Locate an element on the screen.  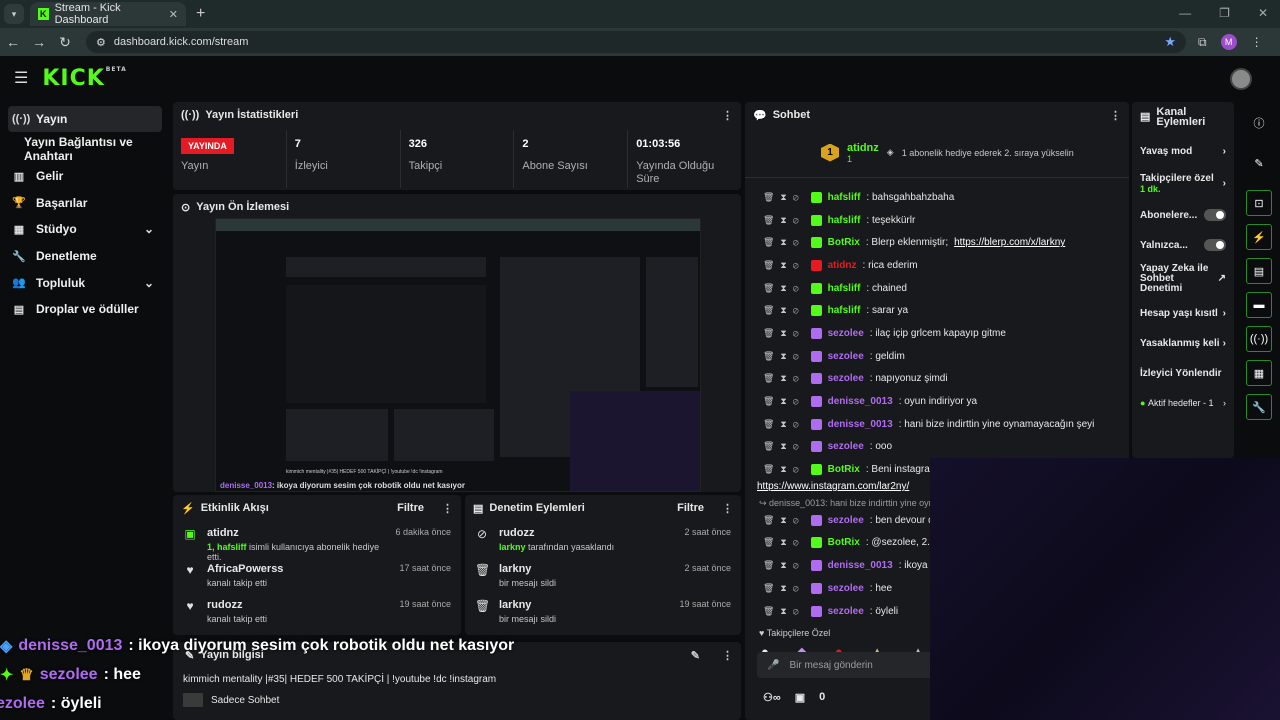
address-bar: ⚙ dashboard.kick.com/stream ★ is located at coordinates (636, 42).